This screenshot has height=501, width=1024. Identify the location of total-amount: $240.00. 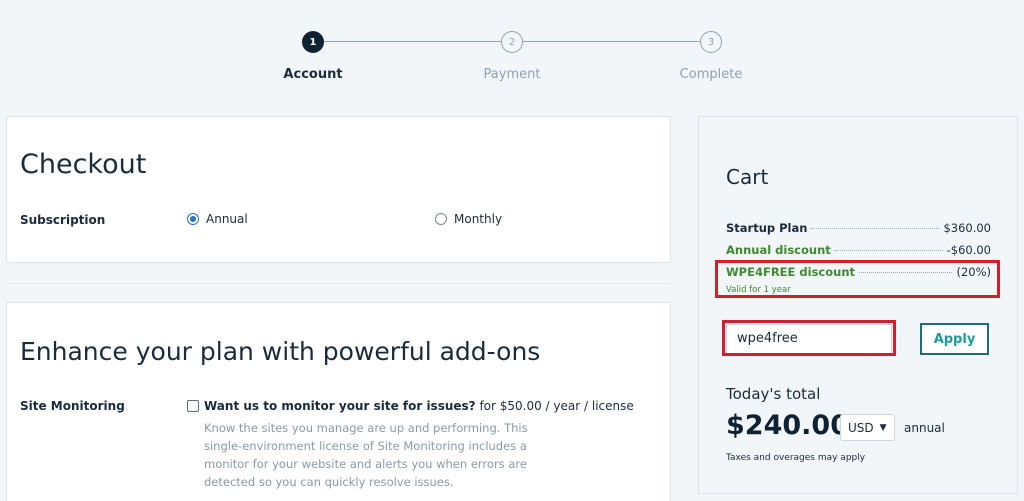
(787, 425).